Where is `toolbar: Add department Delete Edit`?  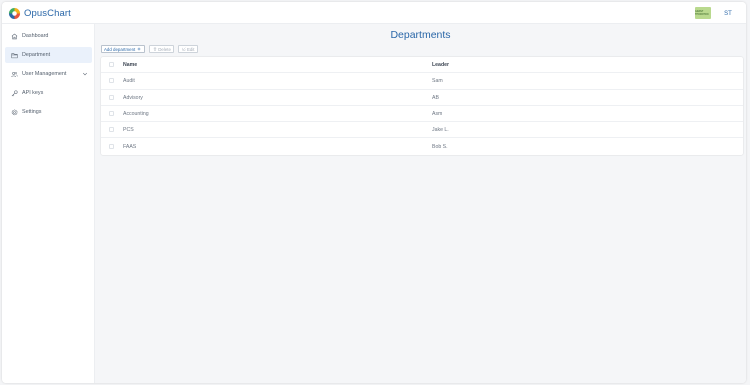
toolbar: Add department Delete Edit is located at coordinates (149, 49).